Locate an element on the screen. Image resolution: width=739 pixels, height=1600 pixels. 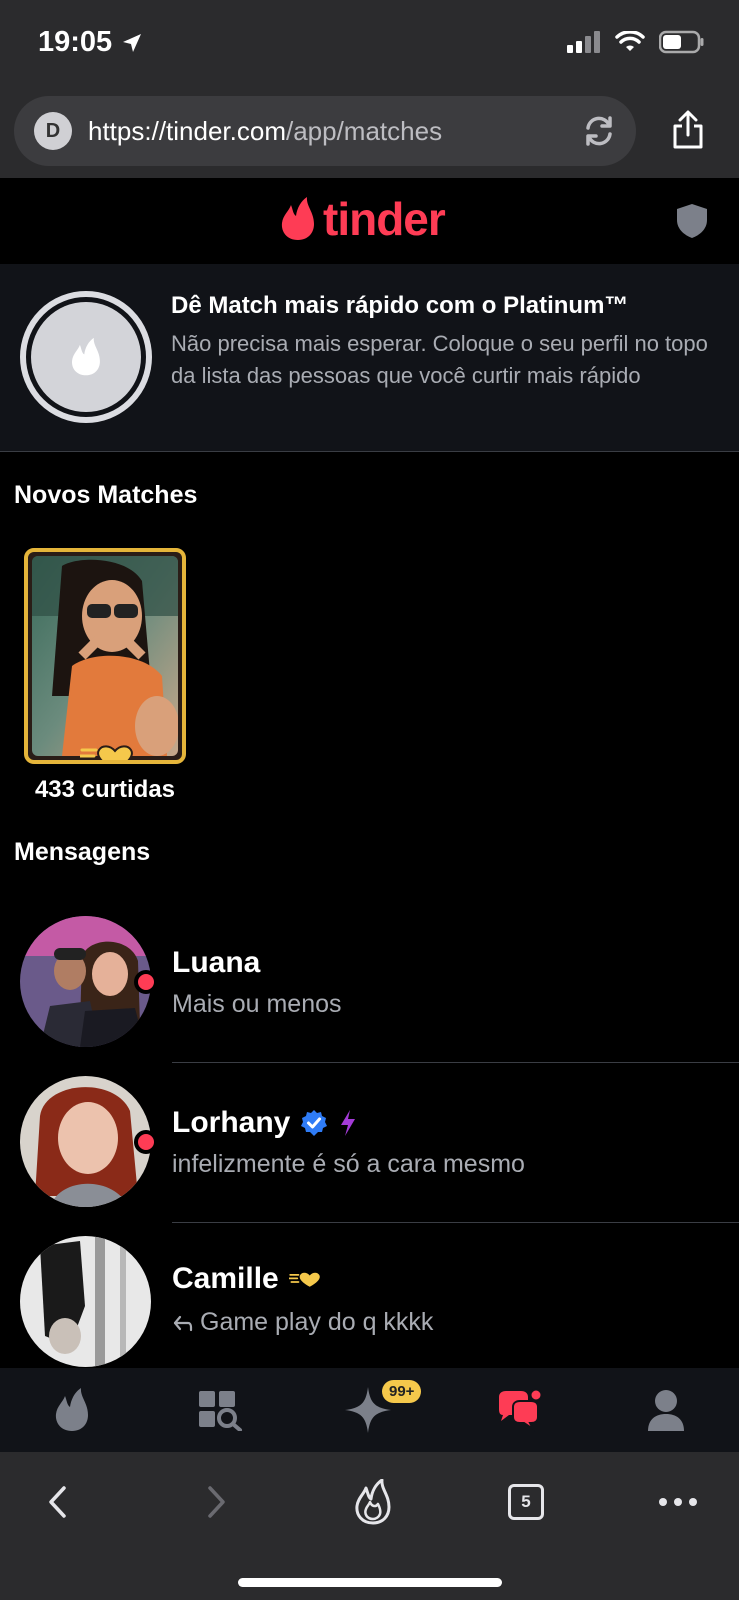
cellular-signal-icon is located at coordinates (583, 42).